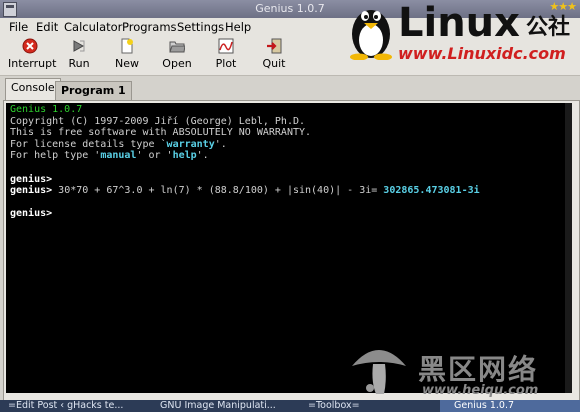 The width and height of the screenshot is (580, 412). Describe the element at coordinates (30, 46) in the screenshot. I see `interrupt-icon` at that location.